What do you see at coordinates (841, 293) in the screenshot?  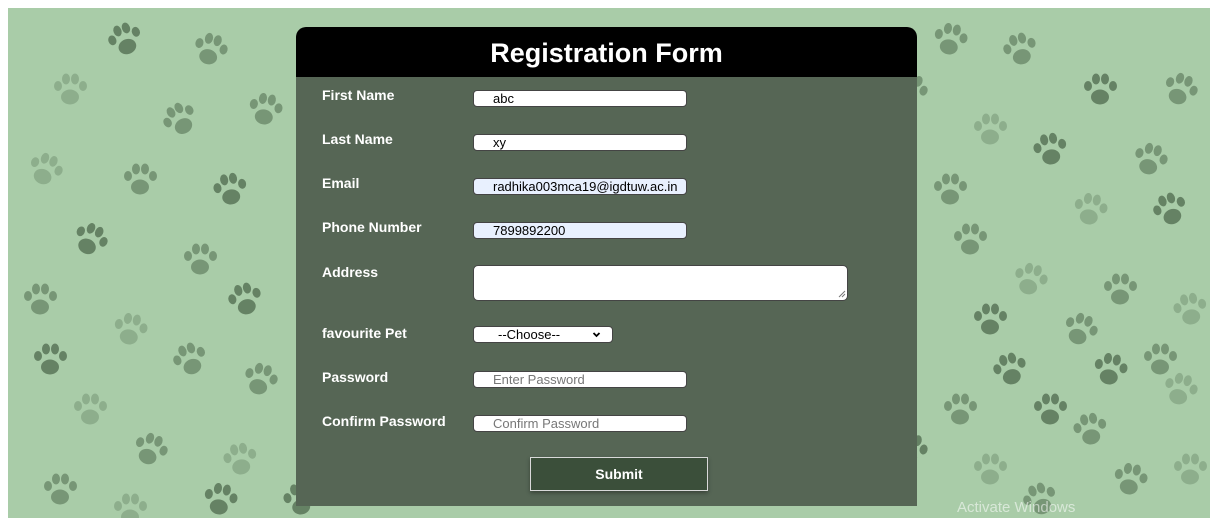 I see `resize-grip-icon` at bounding box center [841, 293].